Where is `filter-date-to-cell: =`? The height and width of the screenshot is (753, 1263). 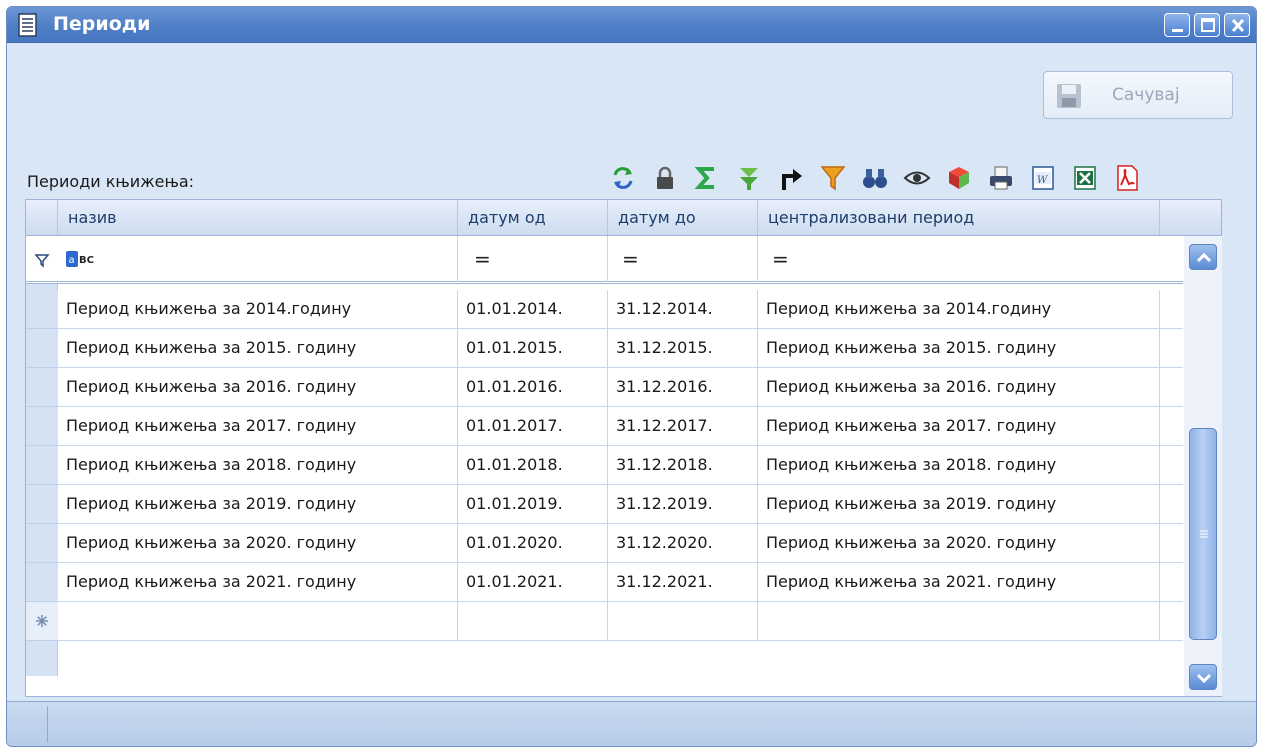
filter-date-to-cell: = is located at coordinates (683, 259).